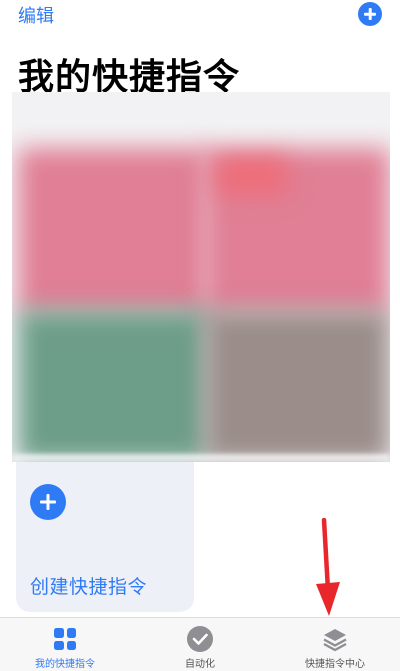  I want to click on create-shortcut-card: 创建快捷指令, so click(105, 537).